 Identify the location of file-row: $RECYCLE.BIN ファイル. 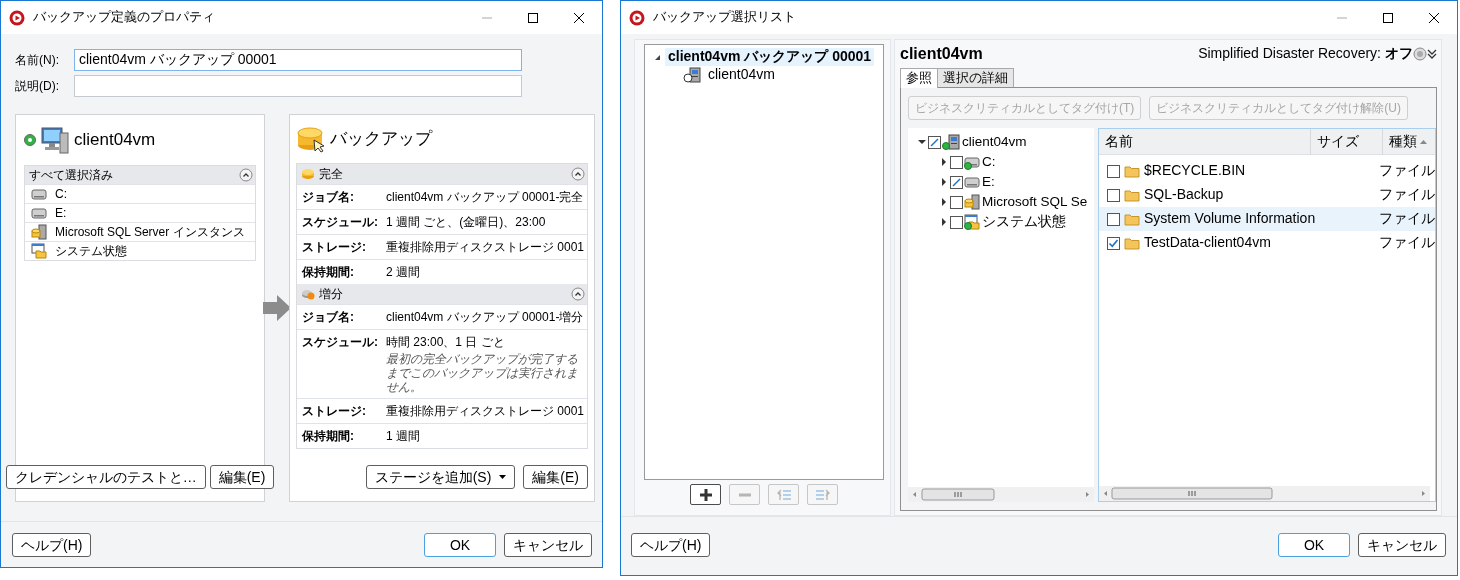
(1267, 171).